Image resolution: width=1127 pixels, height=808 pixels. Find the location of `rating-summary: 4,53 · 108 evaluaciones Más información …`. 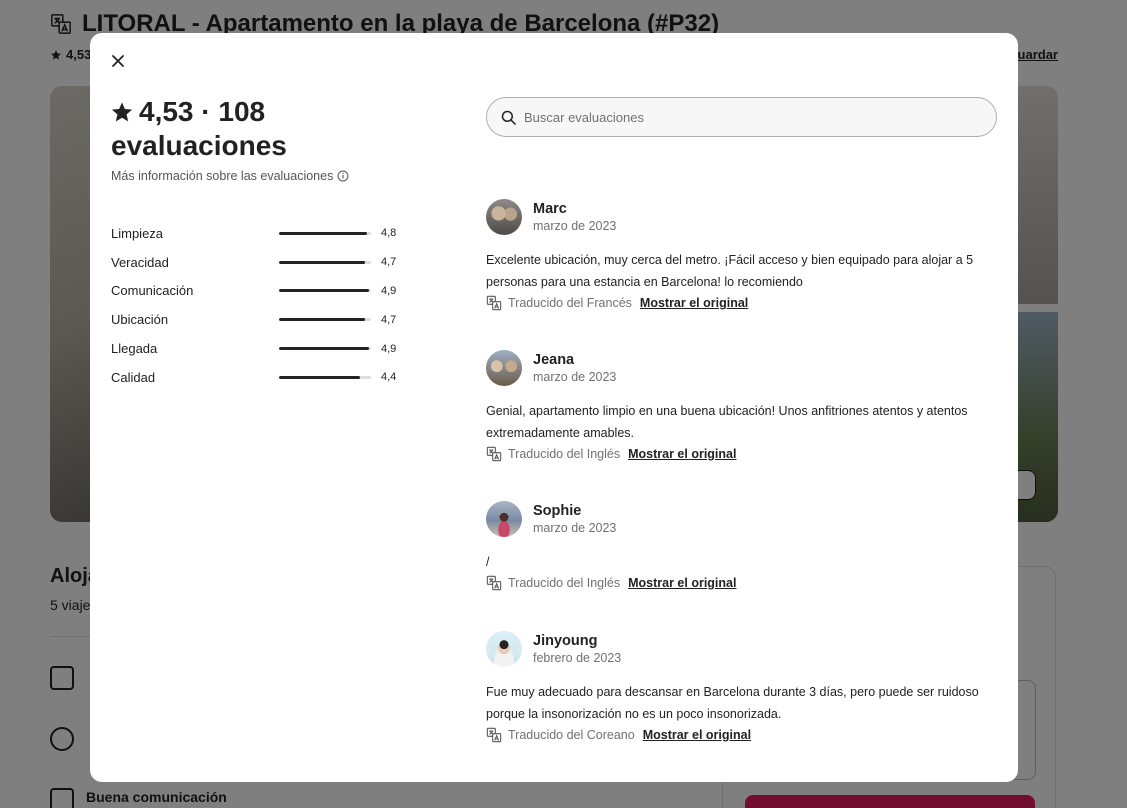

rating-summary: 4,53 · 108 evaluaciones Más información … is located at coordinates (261, 139).